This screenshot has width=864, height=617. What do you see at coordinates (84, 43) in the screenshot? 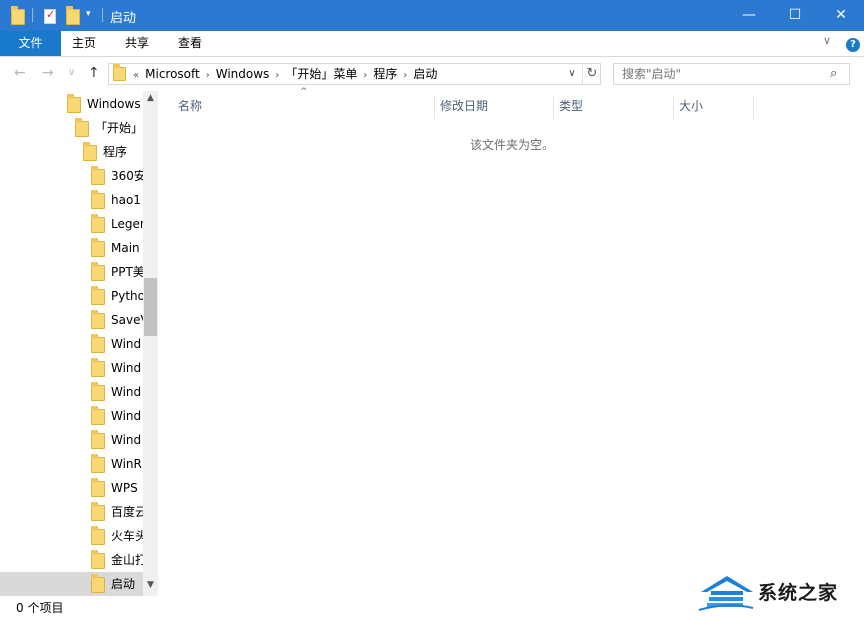
I see `tab-home: 主页` at bounding box center [84, 43].